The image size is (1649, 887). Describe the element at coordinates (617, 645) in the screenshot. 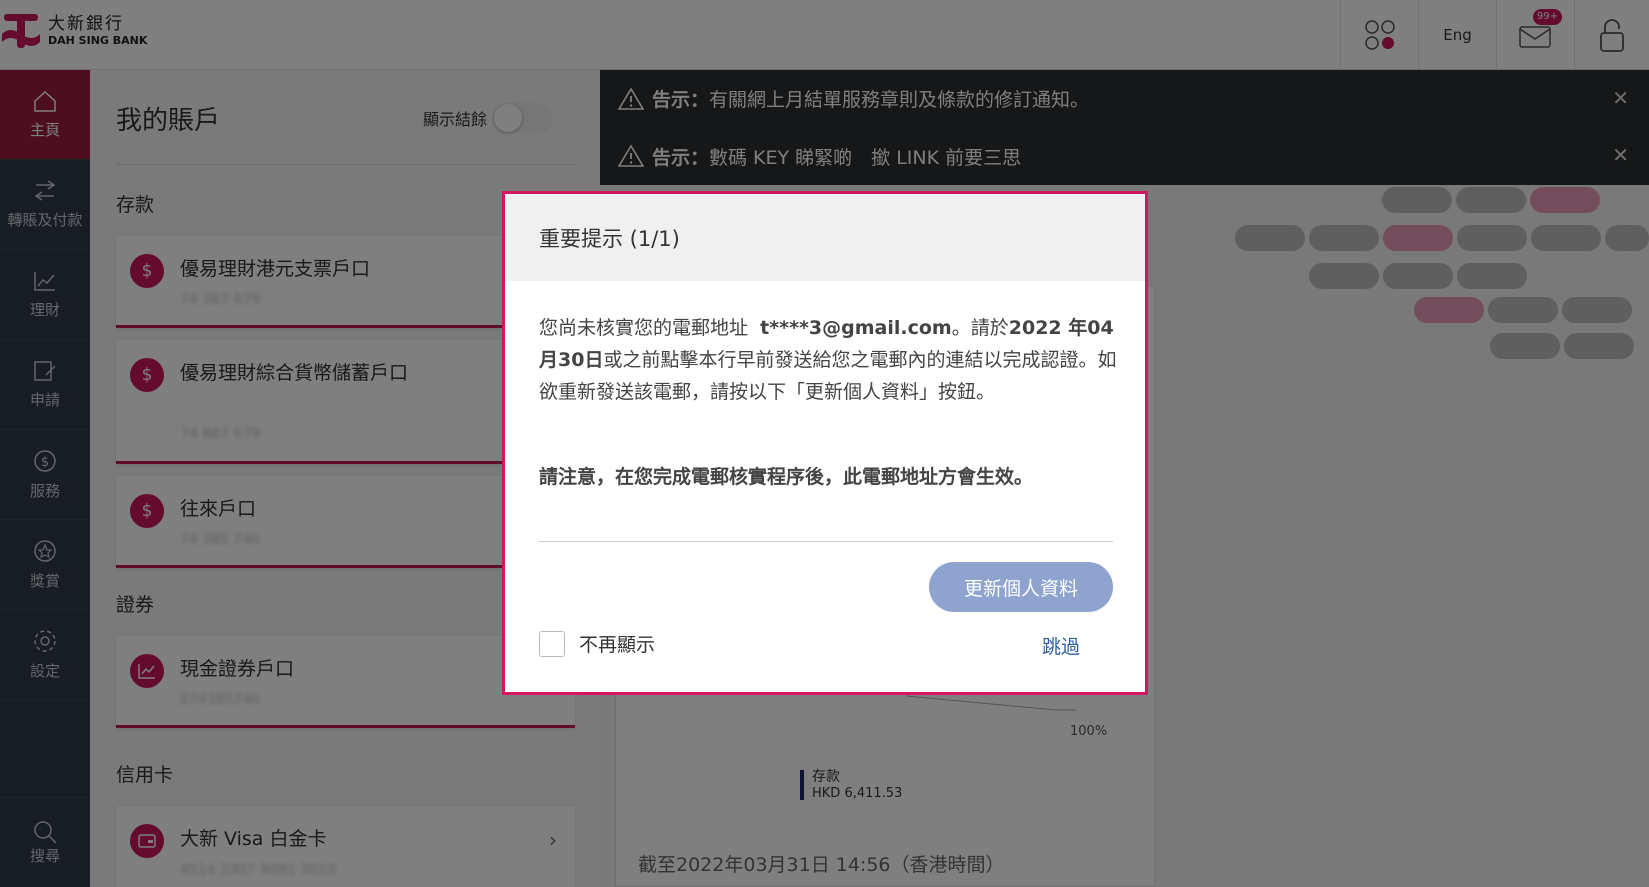

I see `dont-show-label: 不再顯示` at that location.